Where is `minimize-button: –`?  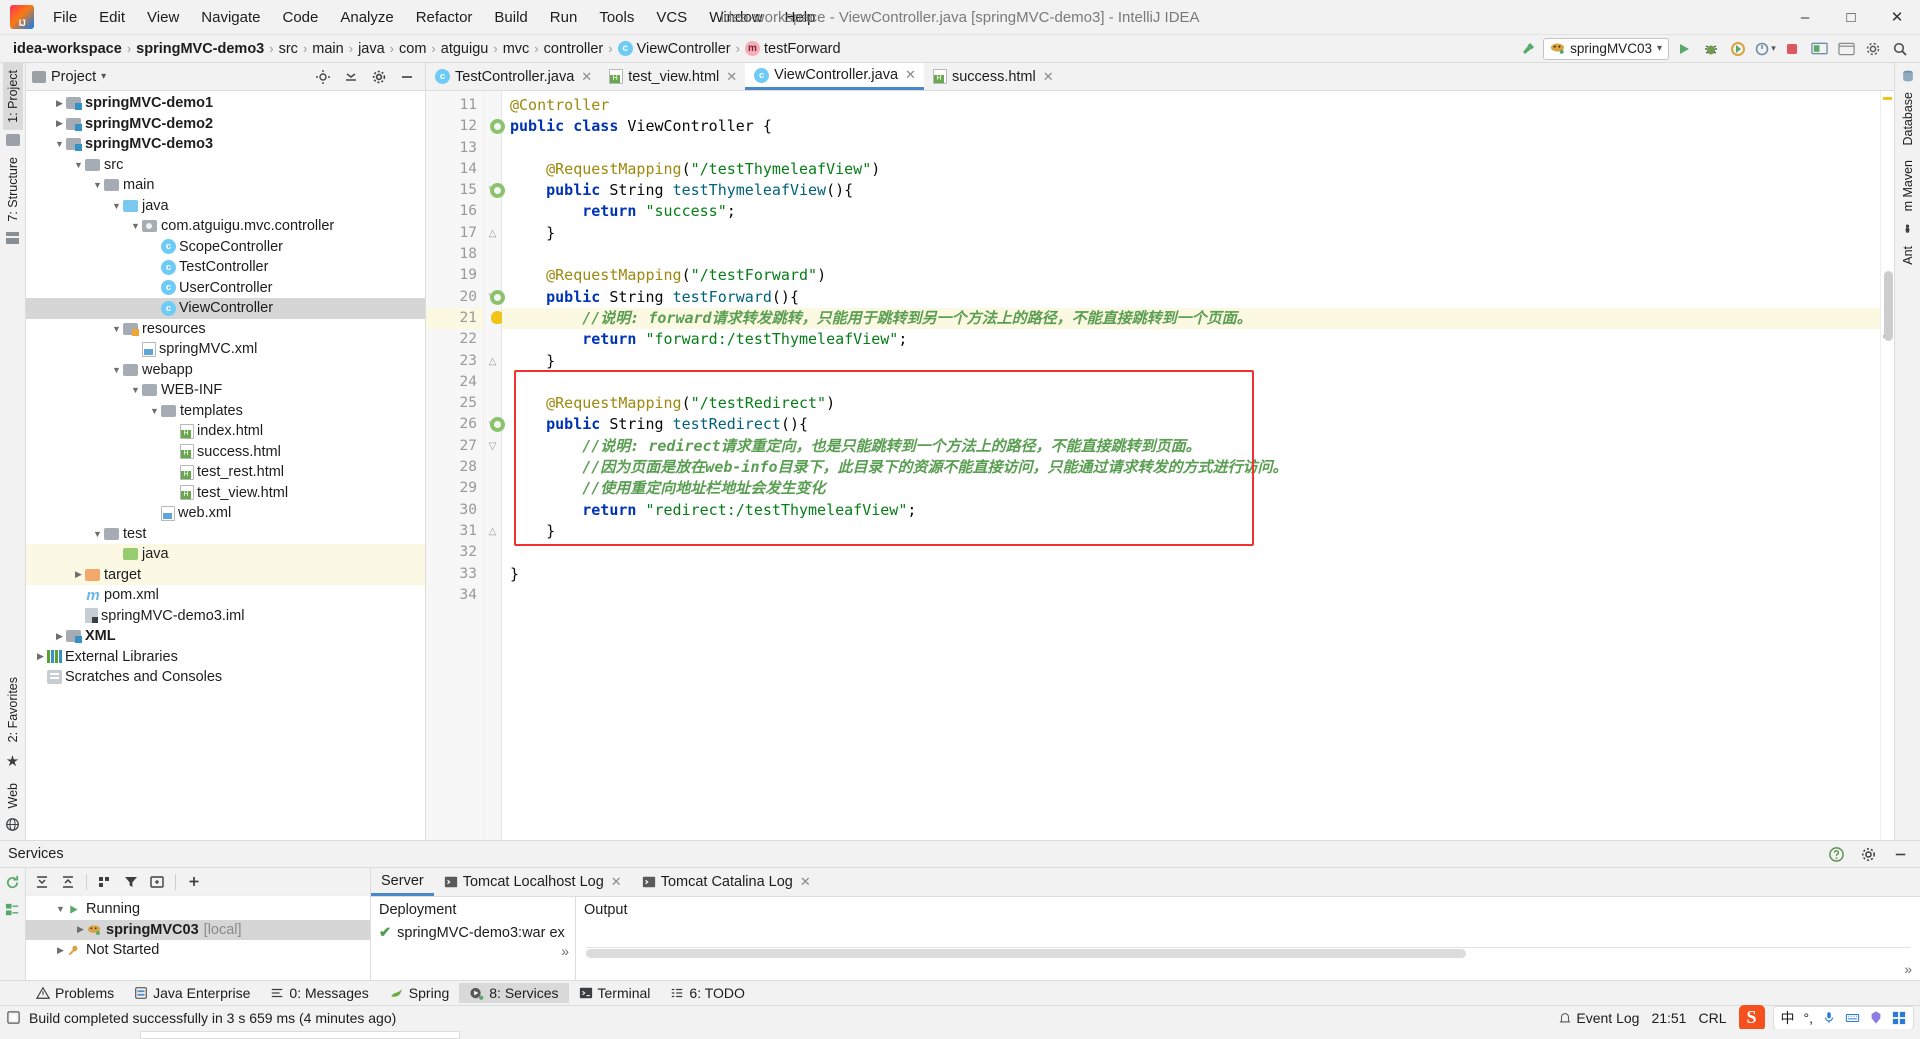
minimize-button: – is located at coordinates (1805, 17).